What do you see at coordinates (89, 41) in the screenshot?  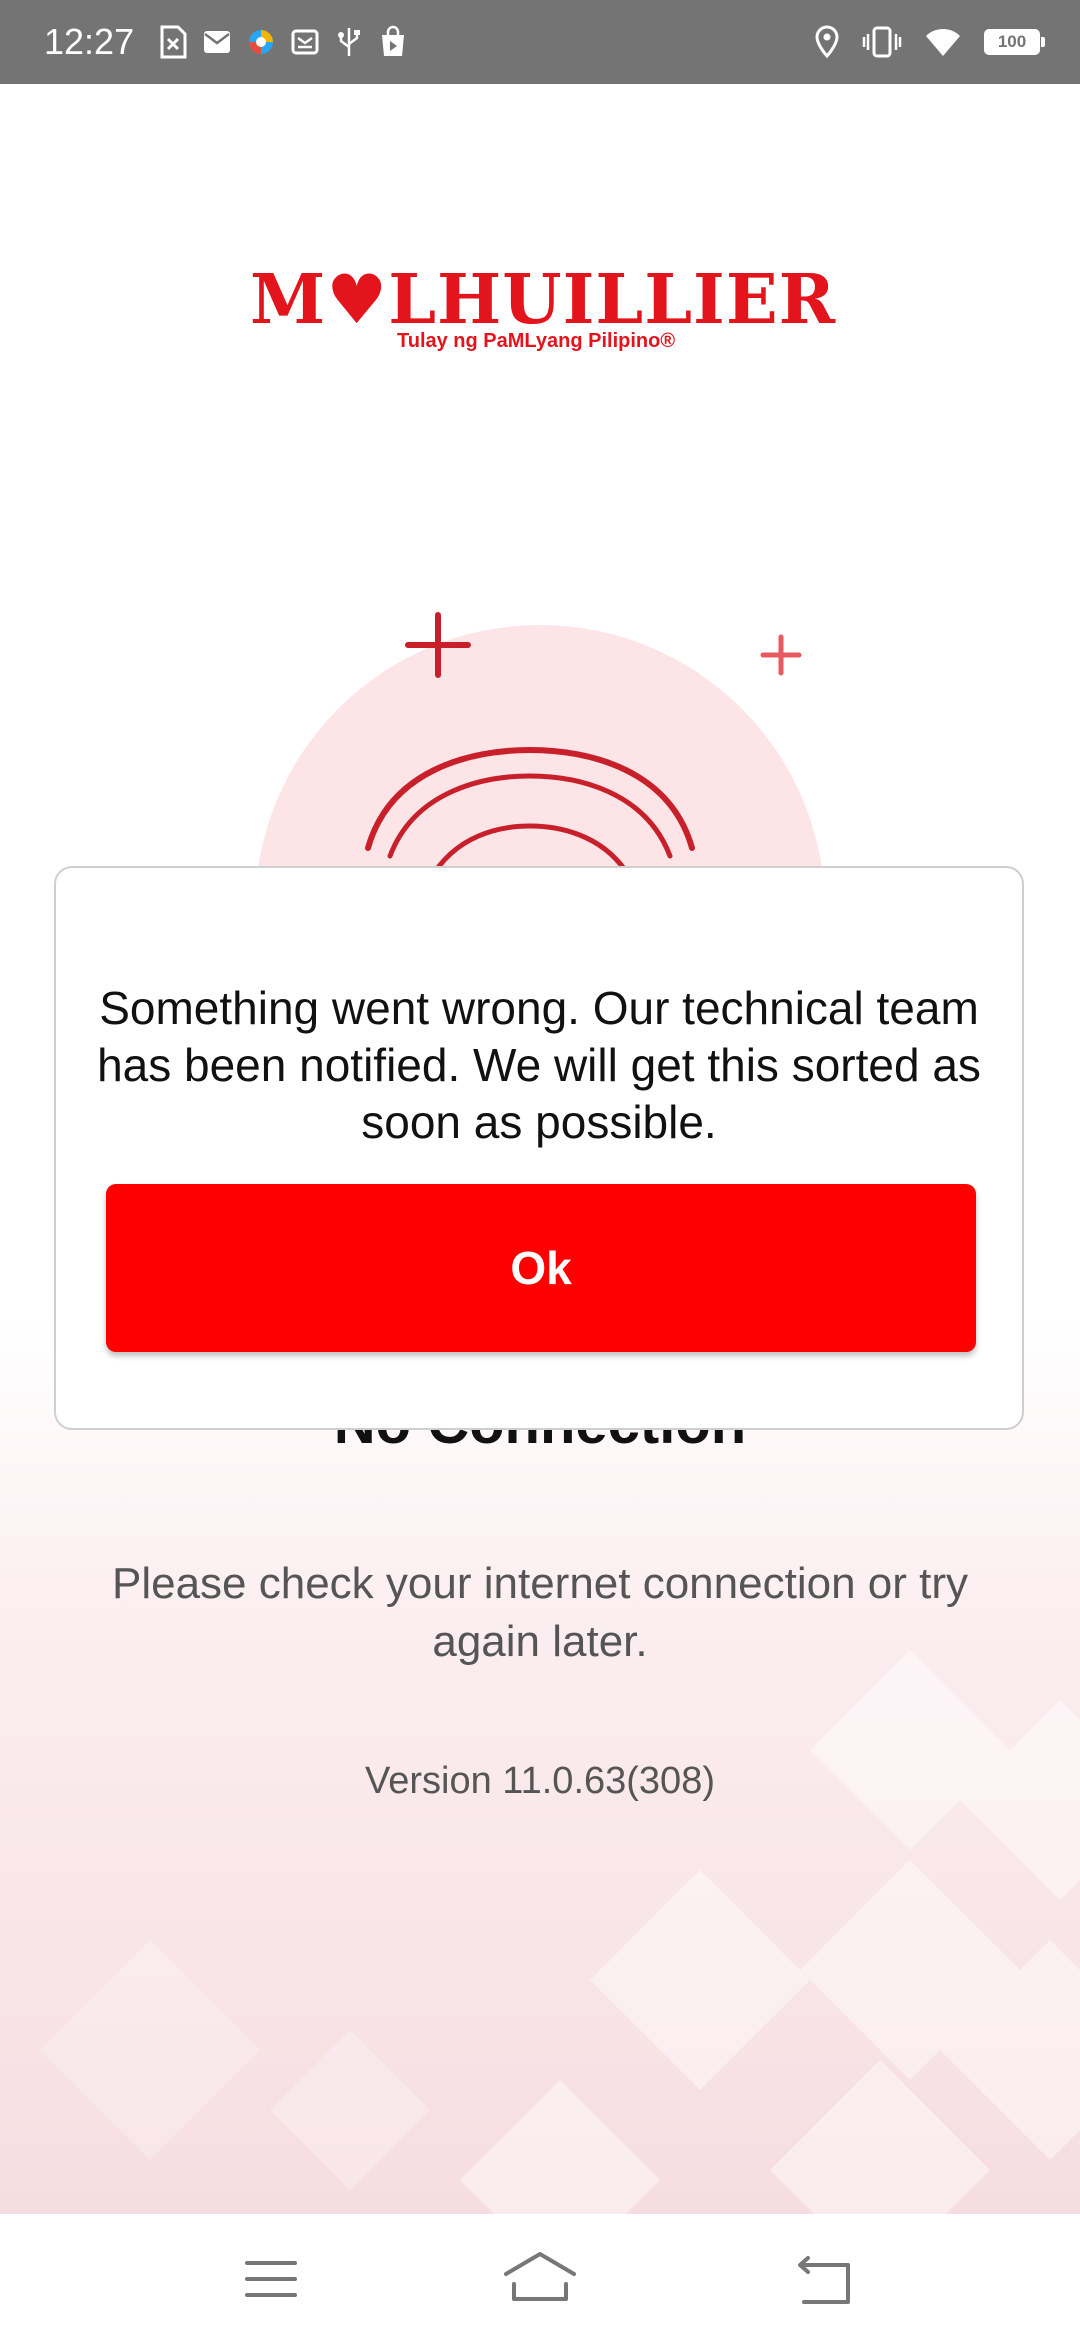 I see `status-time: 12:27` at bounding box center [89, 41].